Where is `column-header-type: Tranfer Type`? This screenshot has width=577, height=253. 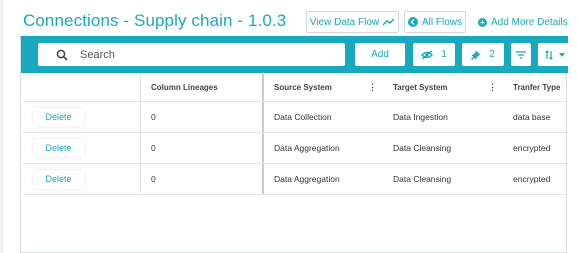 column-header-type: Tranfer Type is located at coordinates (535, 87).